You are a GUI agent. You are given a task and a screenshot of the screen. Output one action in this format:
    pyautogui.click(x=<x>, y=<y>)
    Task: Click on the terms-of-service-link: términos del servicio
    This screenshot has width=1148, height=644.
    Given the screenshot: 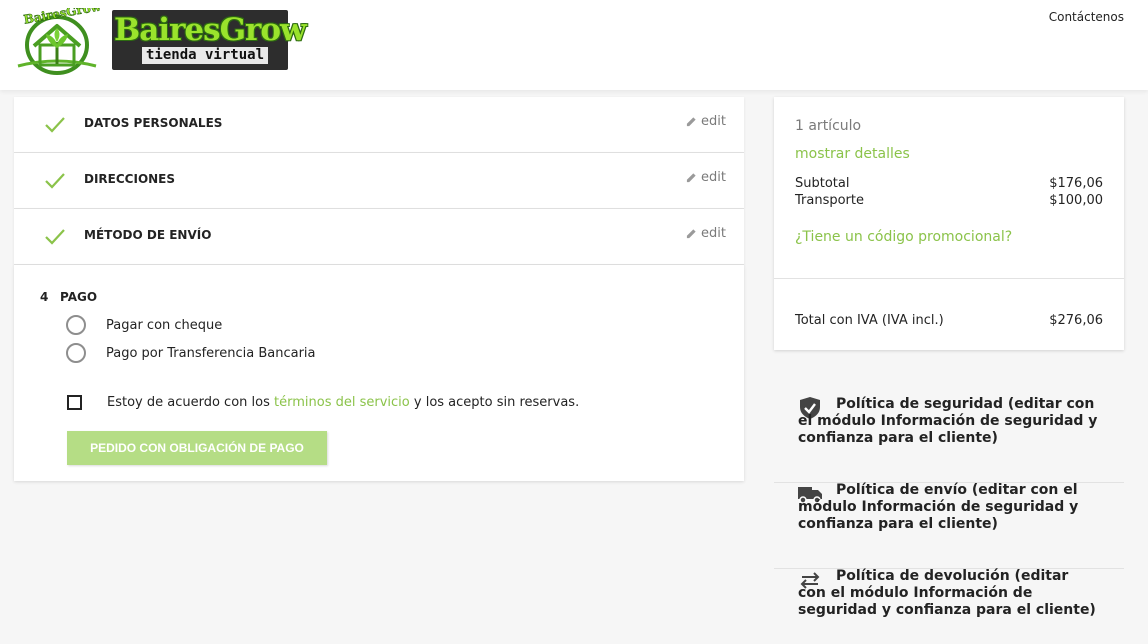 What is the action you would take?
    pyautogui.click(x=342, y=402)
    